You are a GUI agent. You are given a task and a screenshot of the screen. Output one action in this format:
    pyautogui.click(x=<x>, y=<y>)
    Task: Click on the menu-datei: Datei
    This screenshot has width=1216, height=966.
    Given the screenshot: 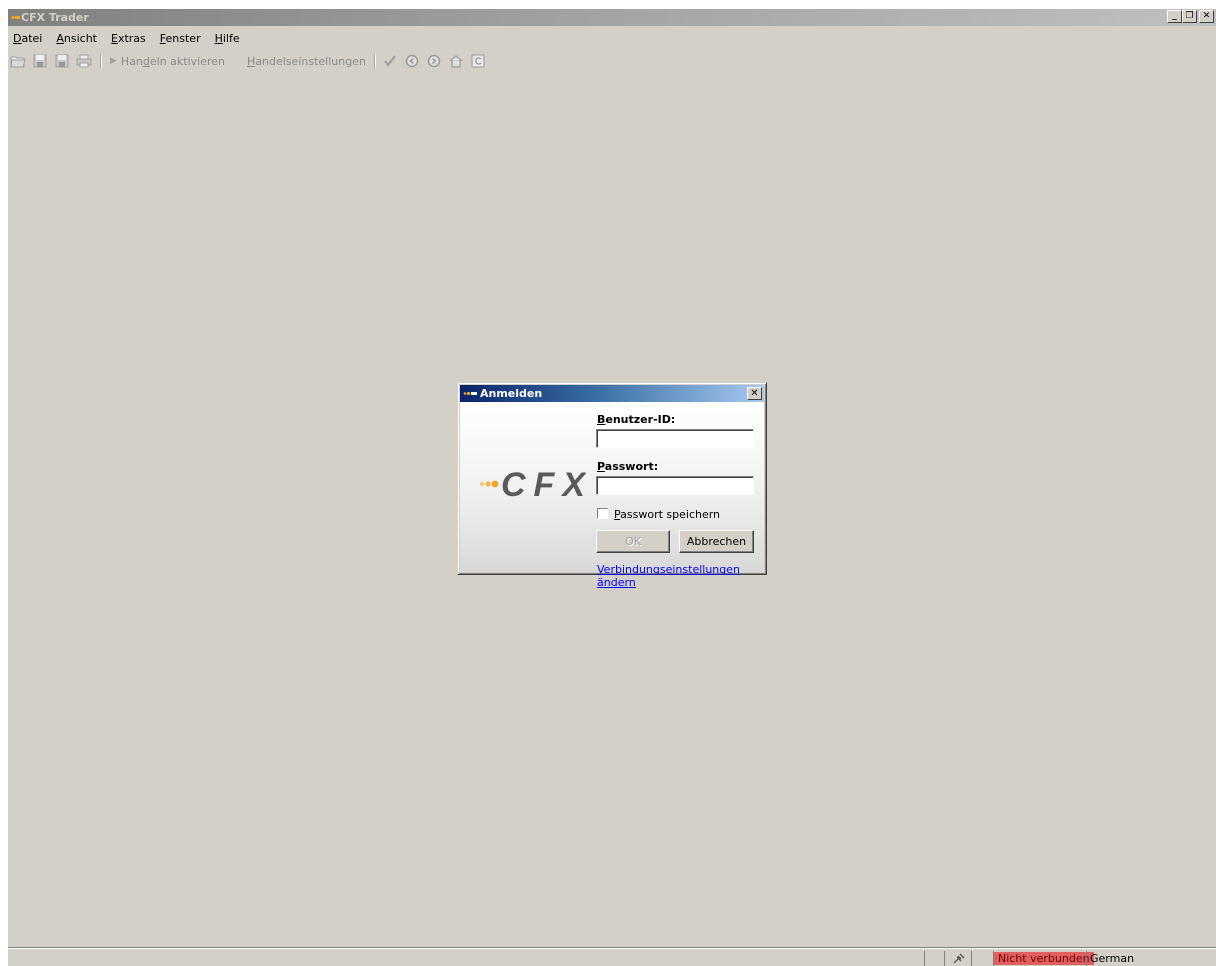 What is the action you would take?
    pyautogui.click(x=28, y=39)
    